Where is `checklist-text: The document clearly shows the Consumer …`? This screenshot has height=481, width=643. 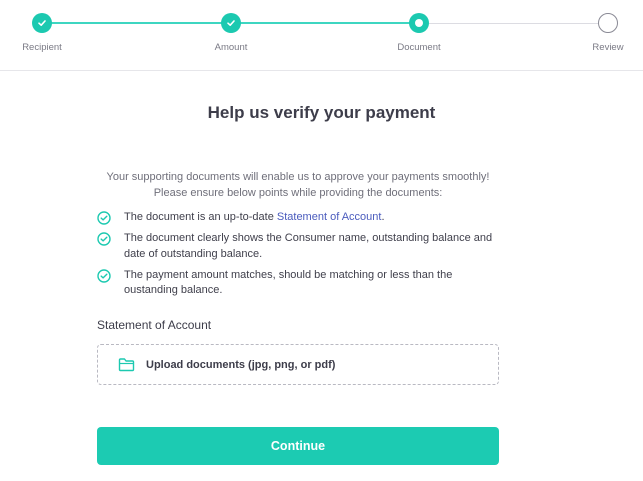 checklist-text: The document clearly shows the Consumer … is located at coordinates (308, 246).